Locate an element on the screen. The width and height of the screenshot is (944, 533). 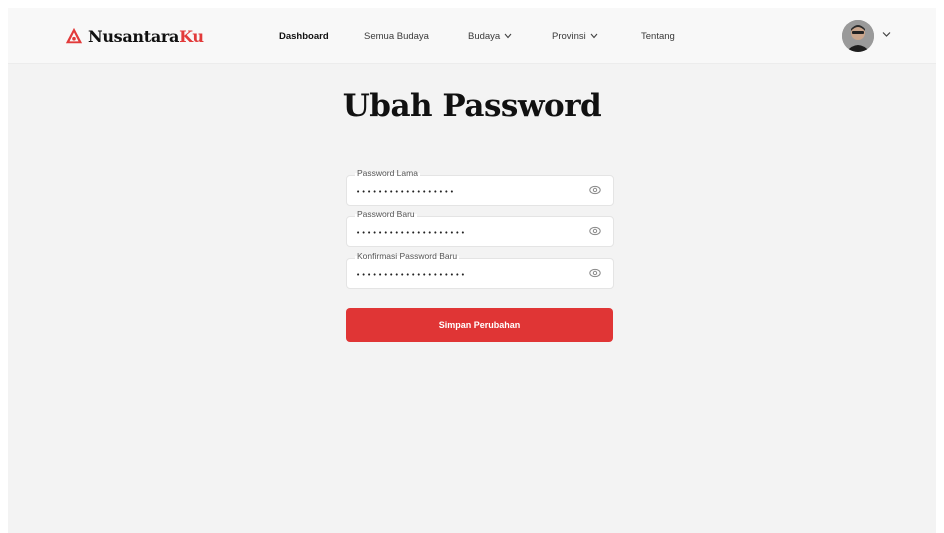
confirm-password-label: Konfirmasi Password Baru is located at coordinates (407, 256).